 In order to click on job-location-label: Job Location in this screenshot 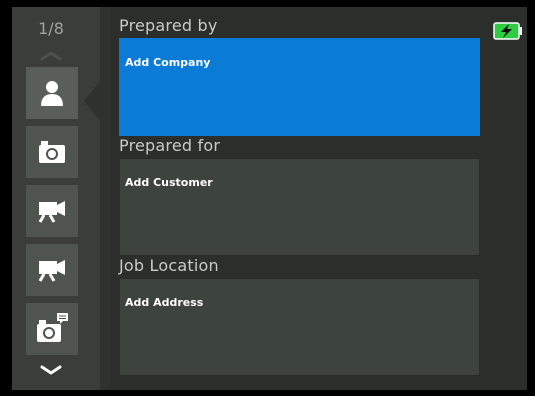, I will do `click(169, 265)`.